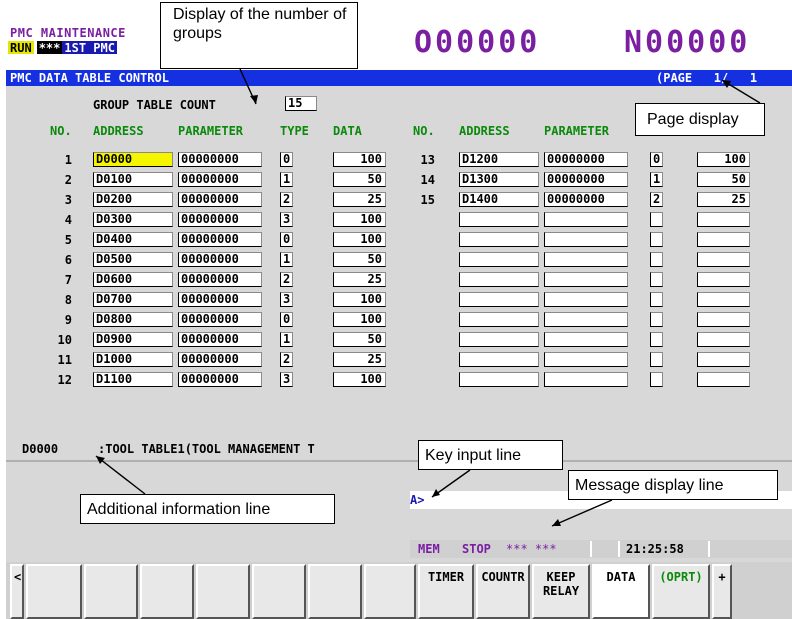 This screenshot has height=619, width=792. What do you see at coordinates (254, 99) in the screenshot?
I see `arrowhead-groups` at bounding box center [254, 99].